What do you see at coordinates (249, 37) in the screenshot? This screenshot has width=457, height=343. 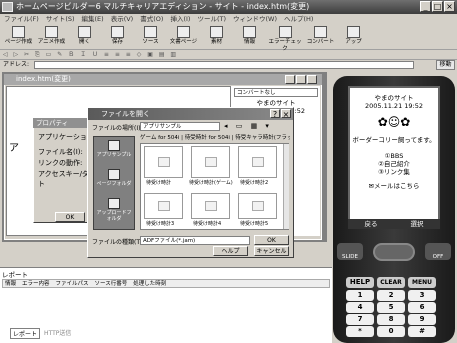 I see `info-button: 情報` at bounding box center [249, 37].